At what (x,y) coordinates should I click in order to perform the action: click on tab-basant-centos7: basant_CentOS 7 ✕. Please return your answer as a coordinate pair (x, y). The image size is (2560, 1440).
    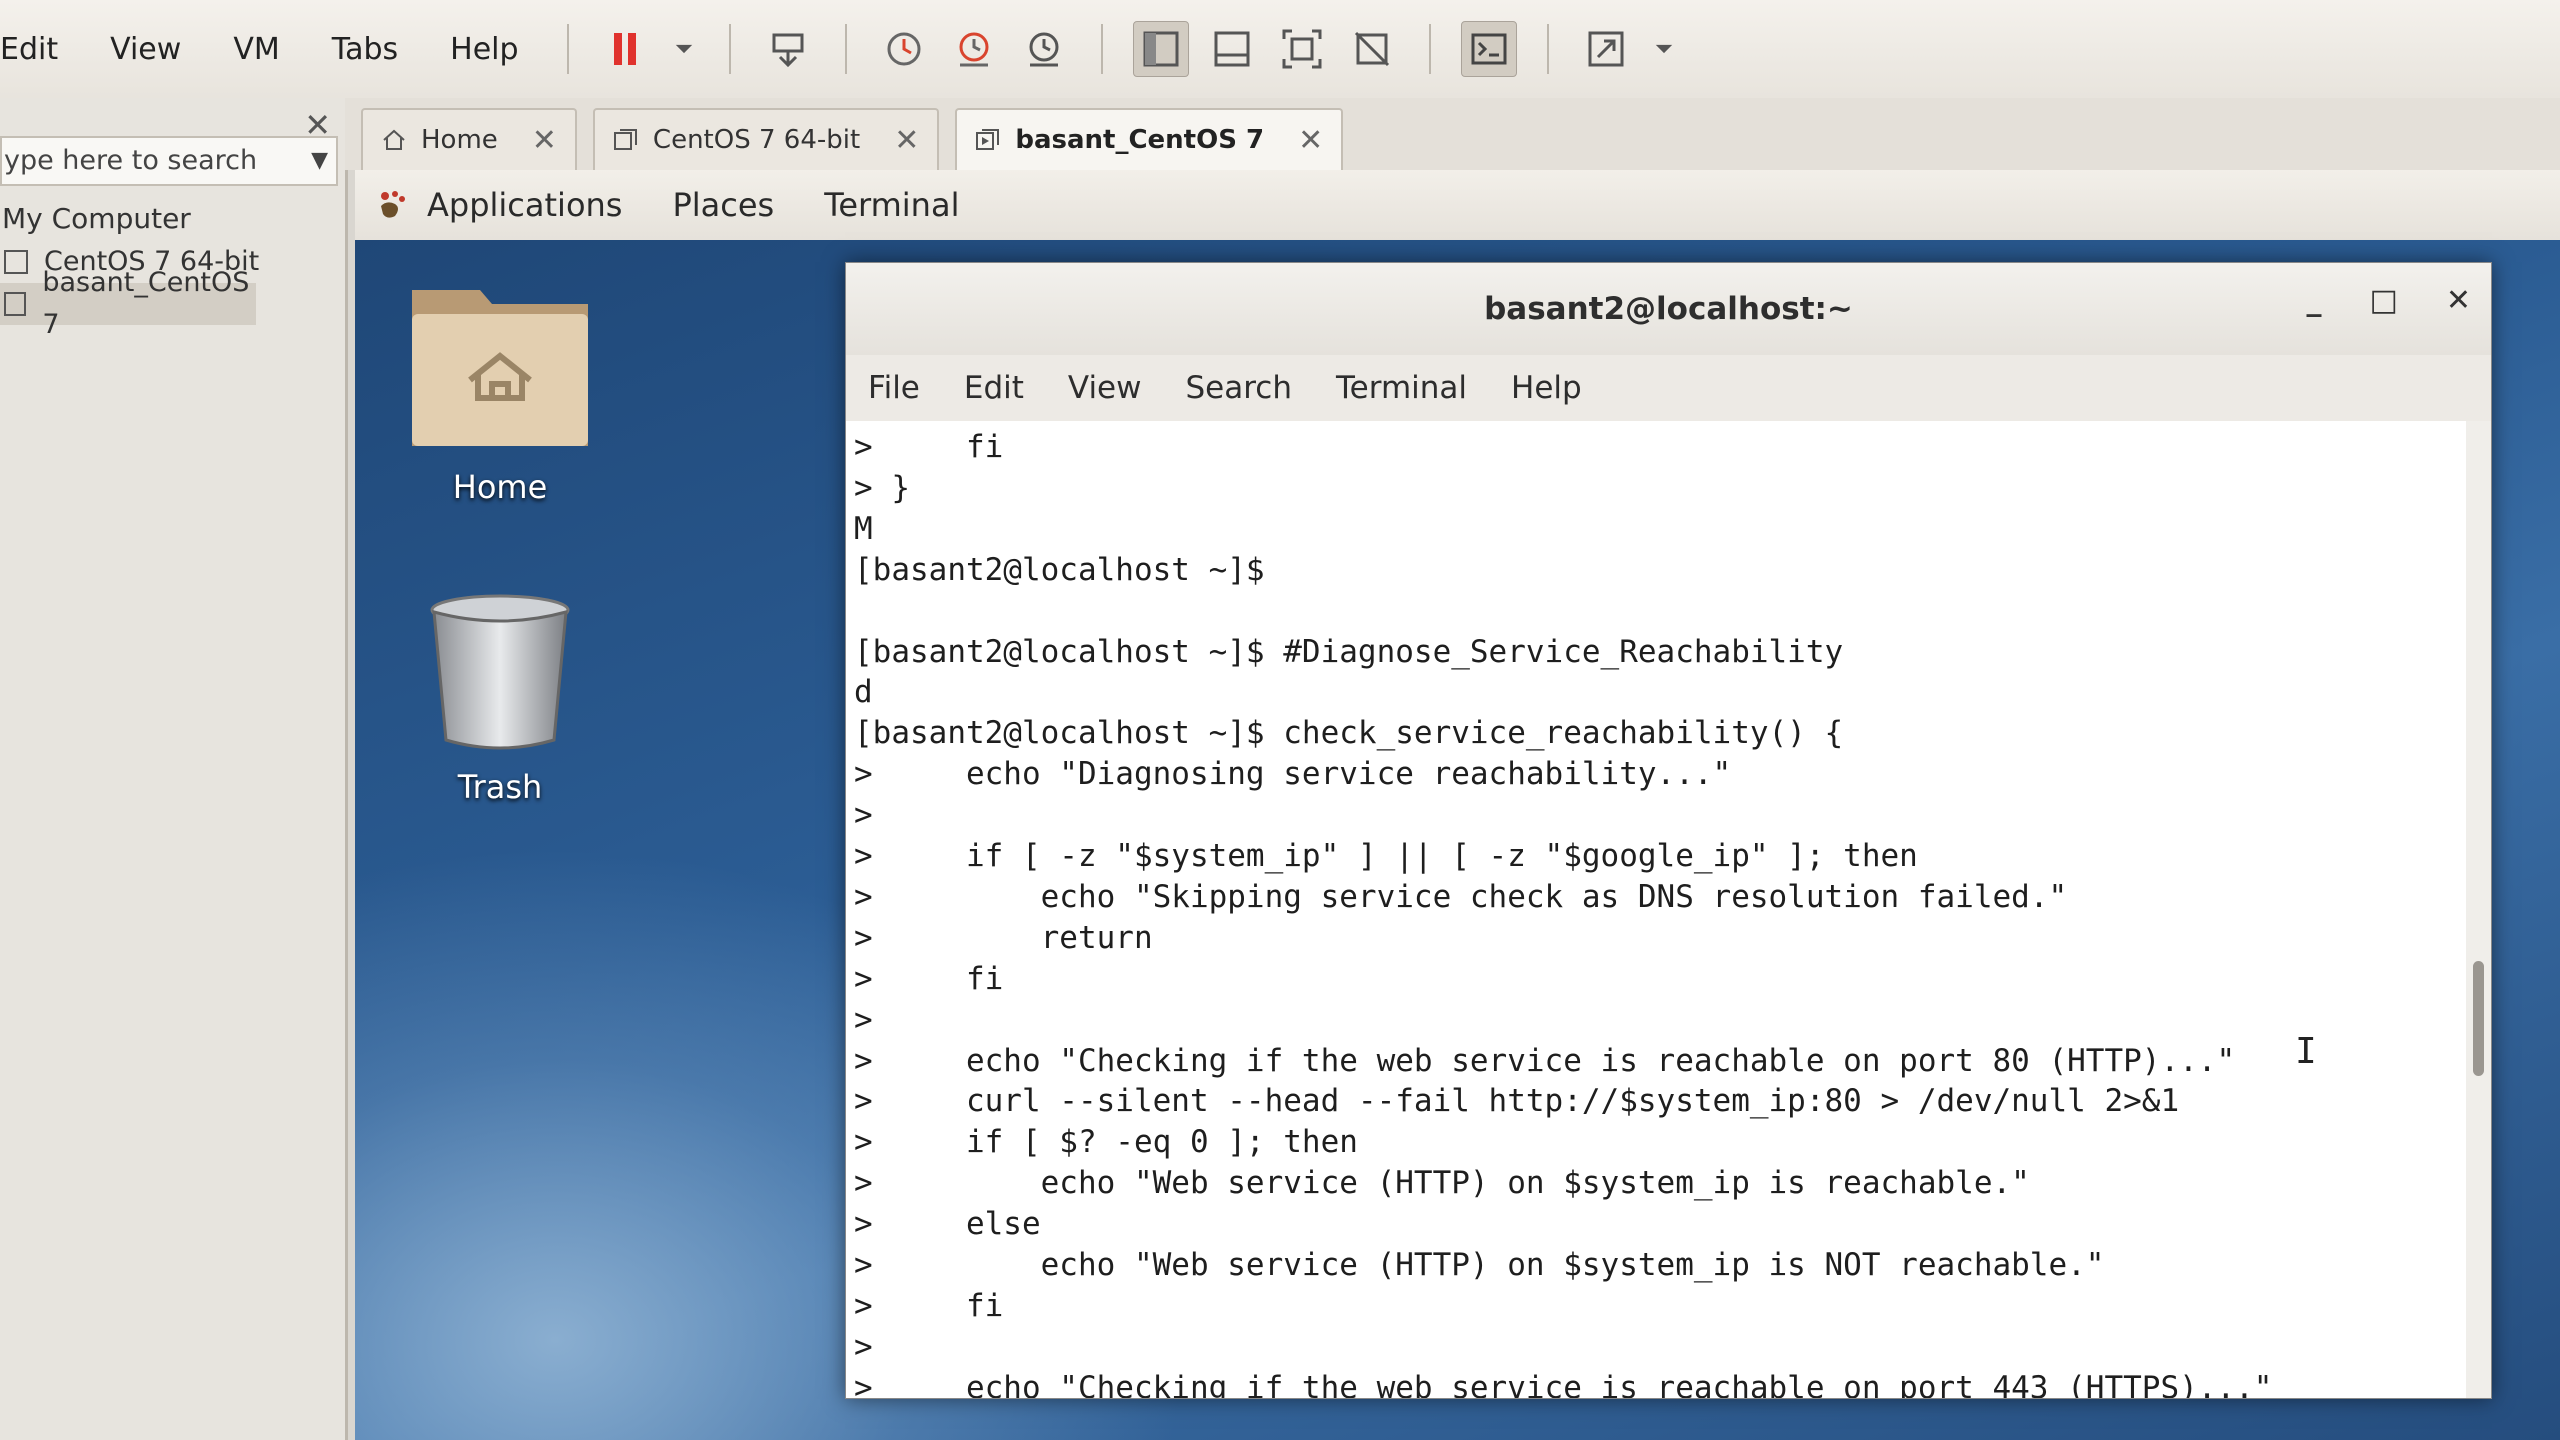
    Looking at the image, I should click on (1149, 139).